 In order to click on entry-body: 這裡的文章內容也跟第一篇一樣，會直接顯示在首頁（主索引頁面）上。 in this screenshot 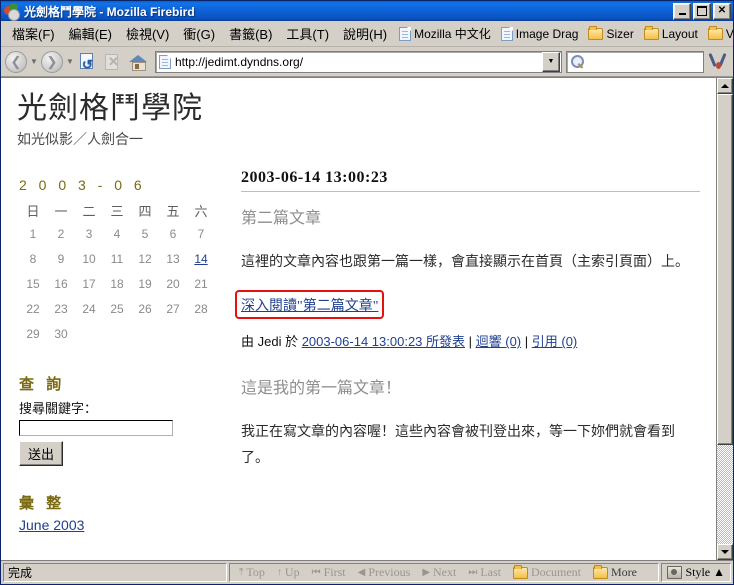, I will do `click(465, 262)`.